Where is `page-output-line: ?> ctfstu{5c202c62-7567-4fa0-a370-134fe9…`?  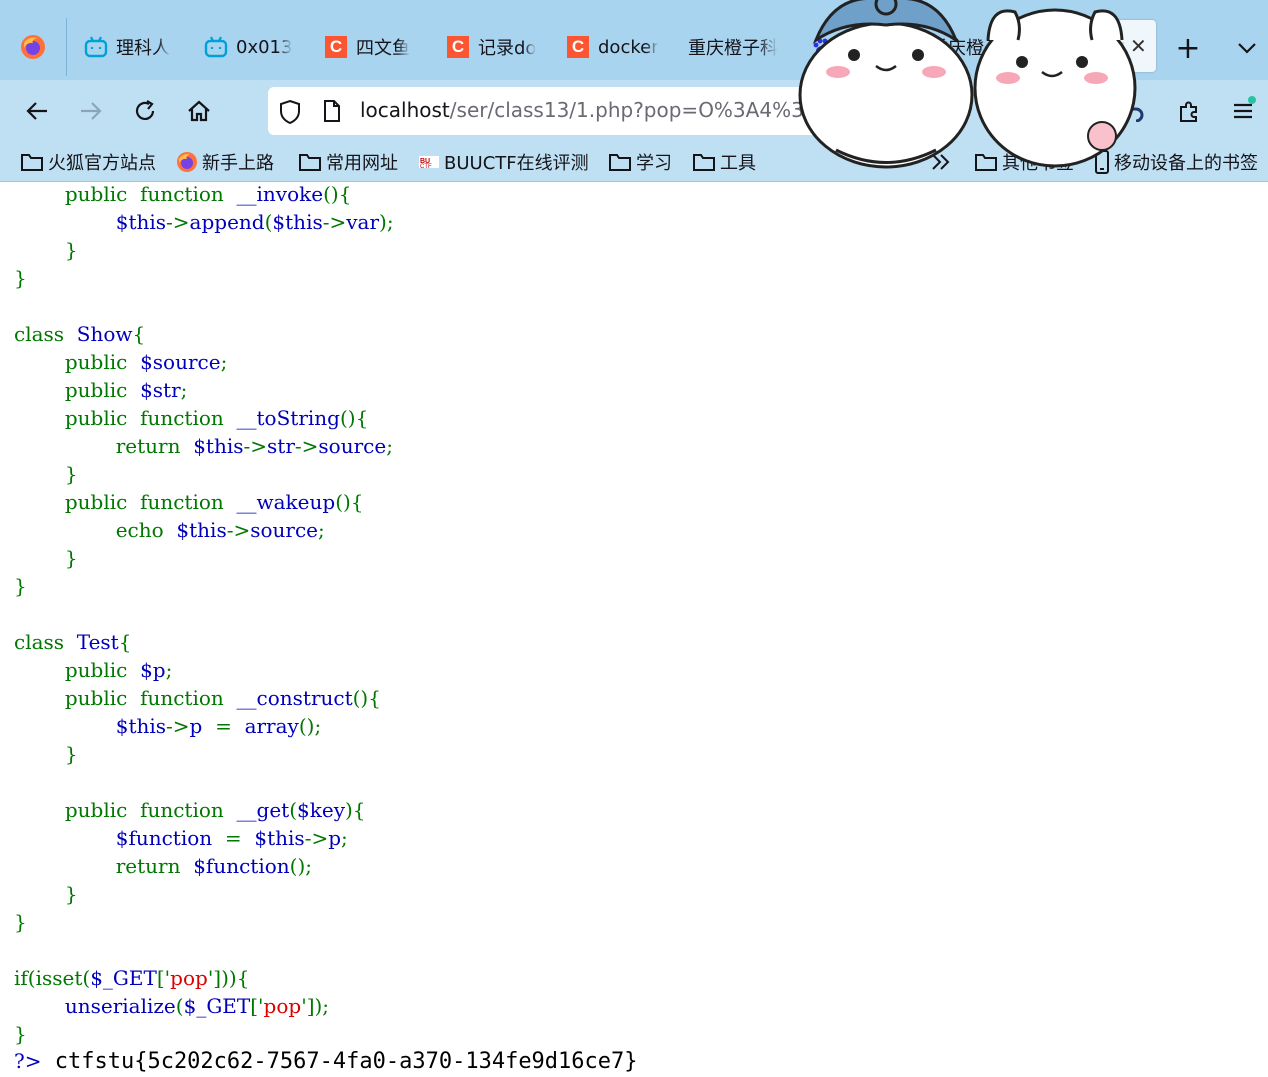
page-output-line: ?> ctfstu{5c202c62-7567-4fa0-a370-134fe9… is located at coordinates (326, 1061).